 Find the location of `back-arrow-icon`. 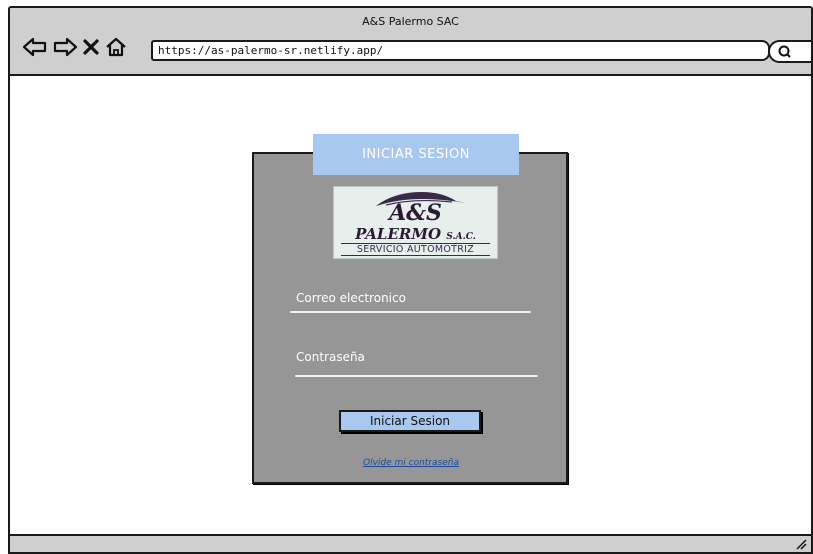

back-arrow-icon is located at coordinates (35, 47).